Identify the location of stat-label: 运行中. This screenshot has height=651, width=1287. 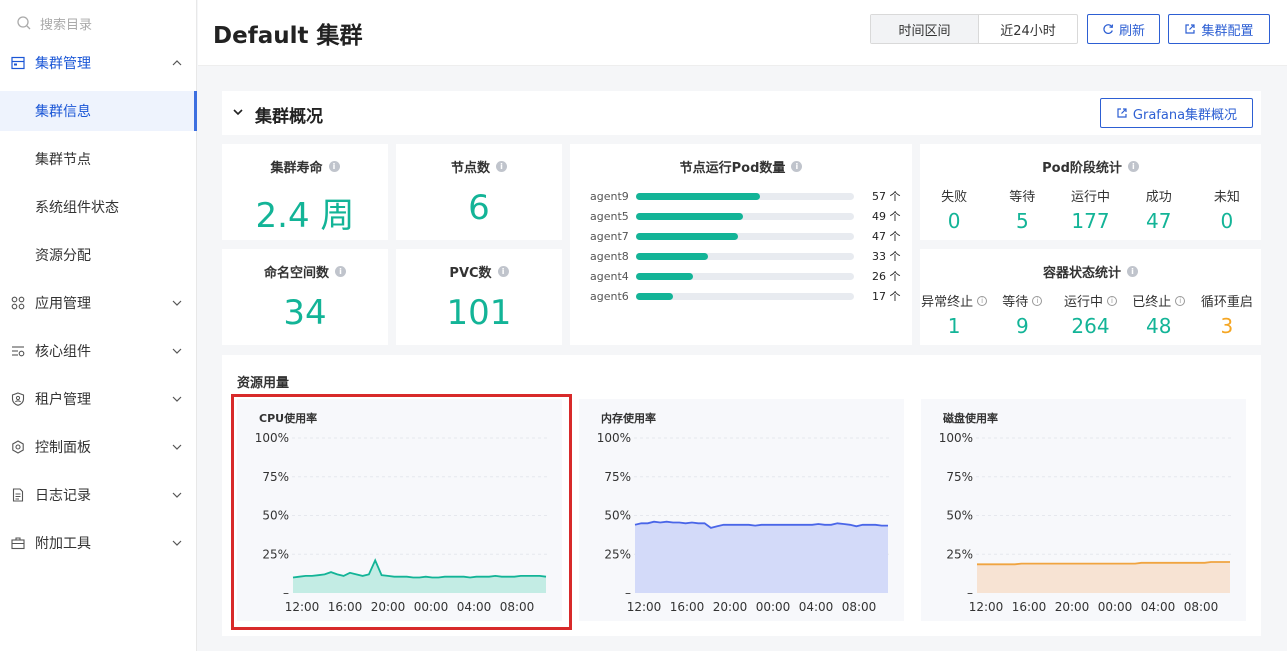
(1090, 195).